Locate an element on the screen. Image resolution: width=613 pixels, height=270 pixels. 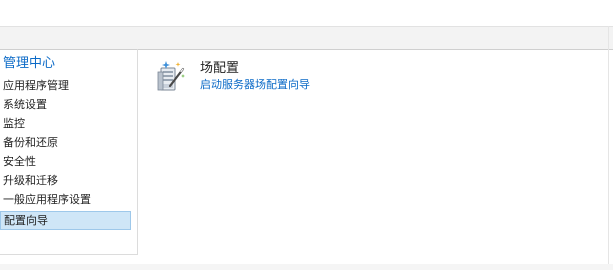
ribbon-bar is located at coordinates (306, 38).